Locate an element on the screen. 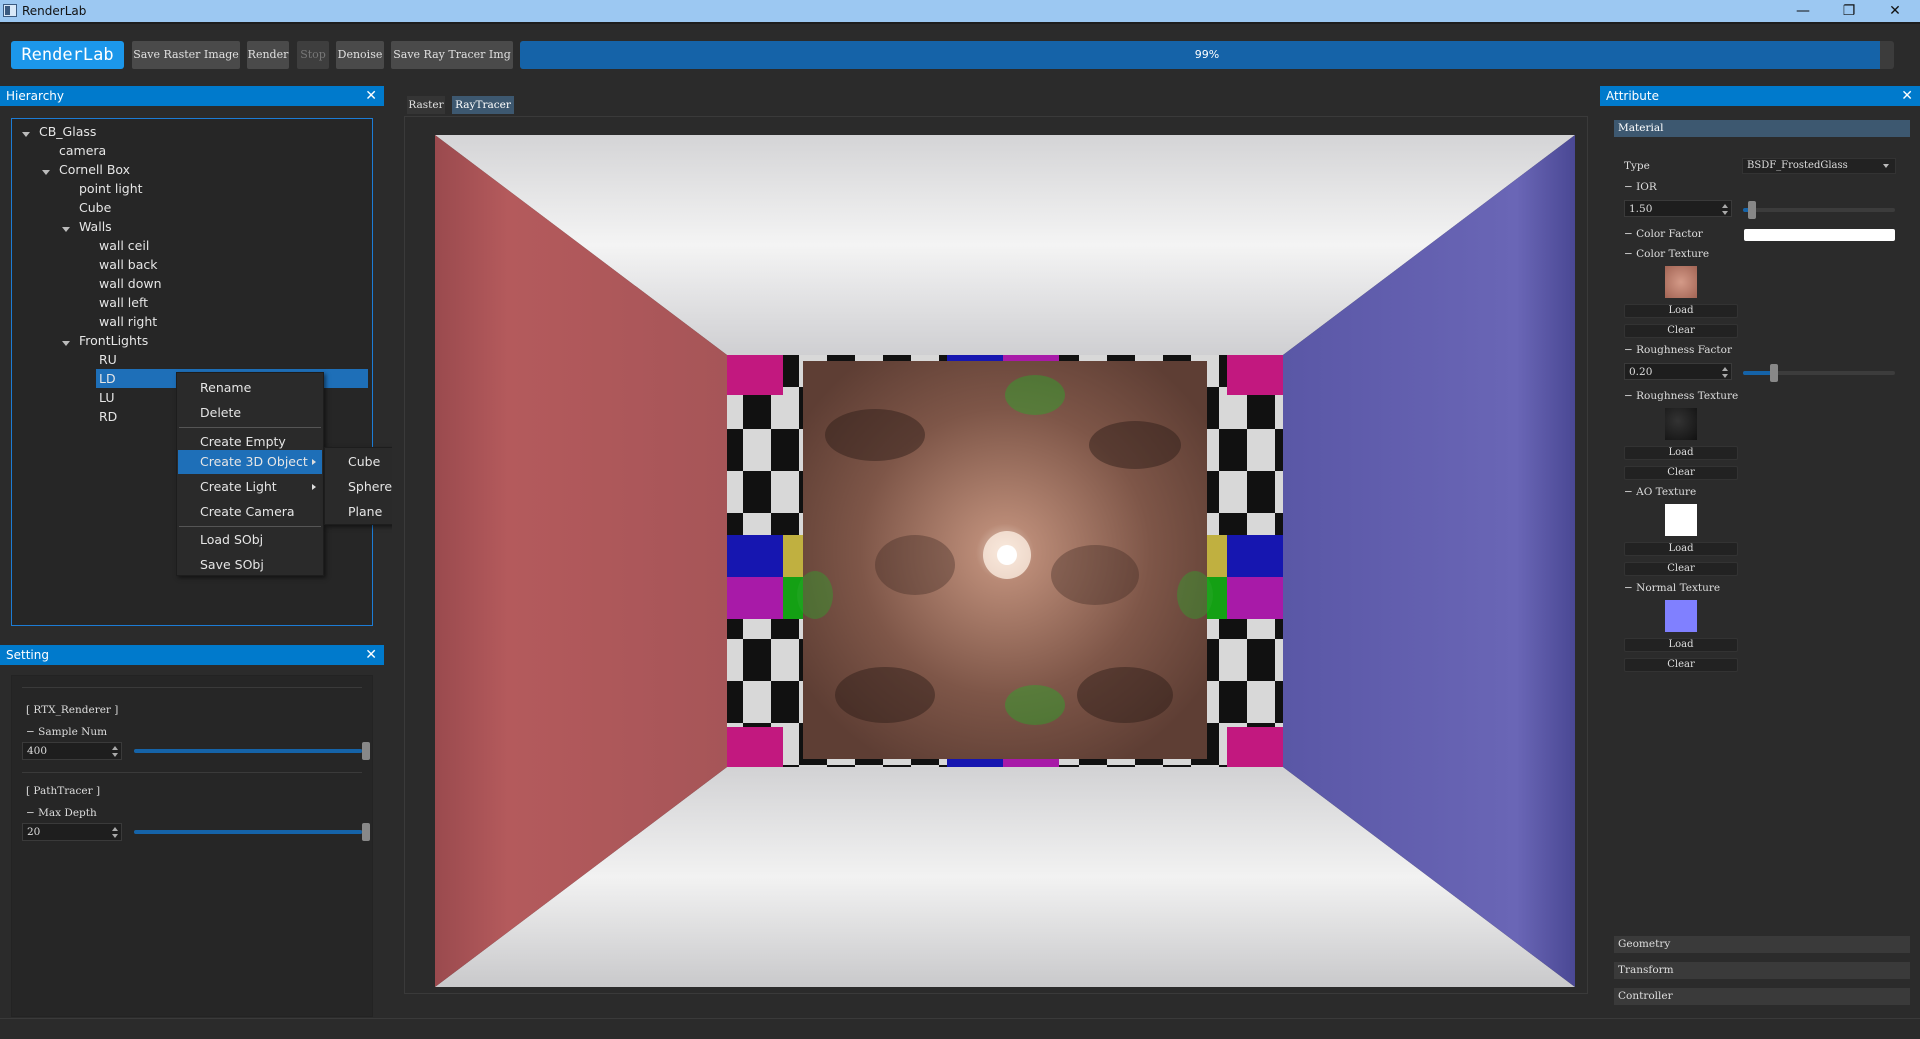  type-dropdown: BSDF_FrostedGlass is located at coordinates (1819, 166).